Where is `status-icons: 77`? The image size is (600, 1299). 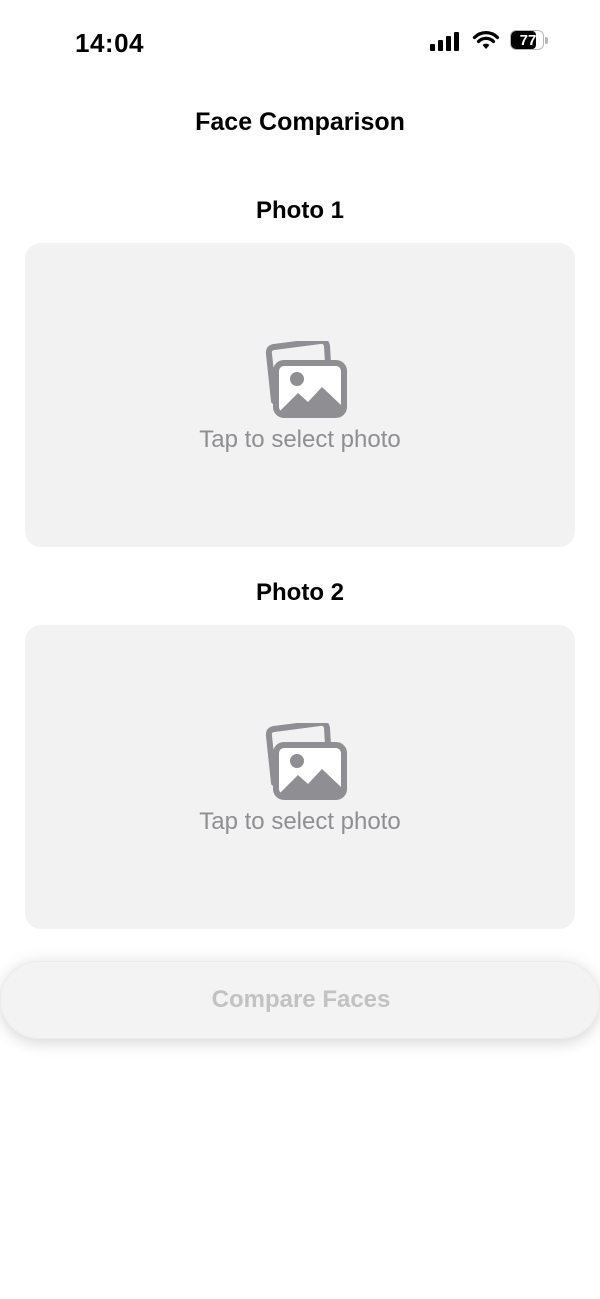 status-icons: 77 is located at coordinates (490, 41).